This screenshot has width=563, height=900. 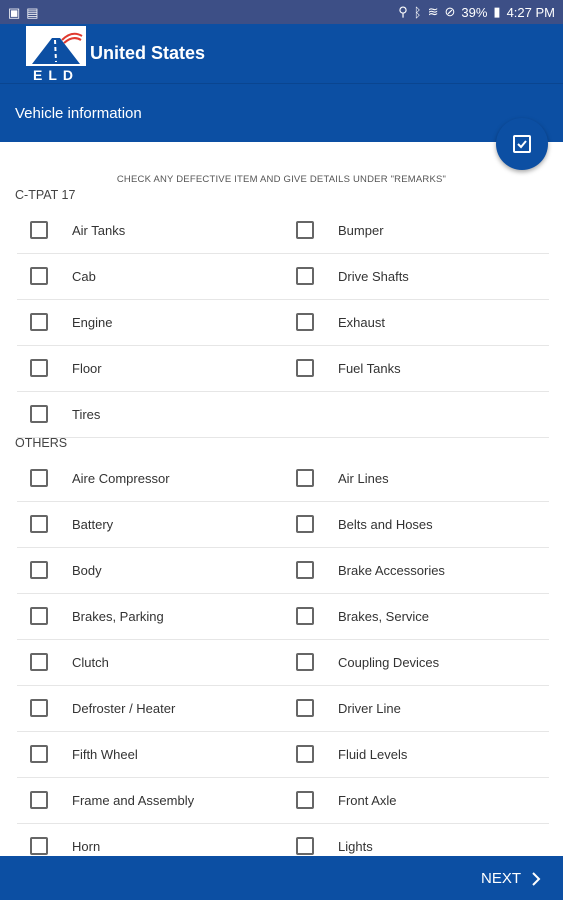 What do you see at coordinates (417, 12) in the screenshot?
I see `bluetooth-icon: ᛒ` at bounding box center [417, 12].